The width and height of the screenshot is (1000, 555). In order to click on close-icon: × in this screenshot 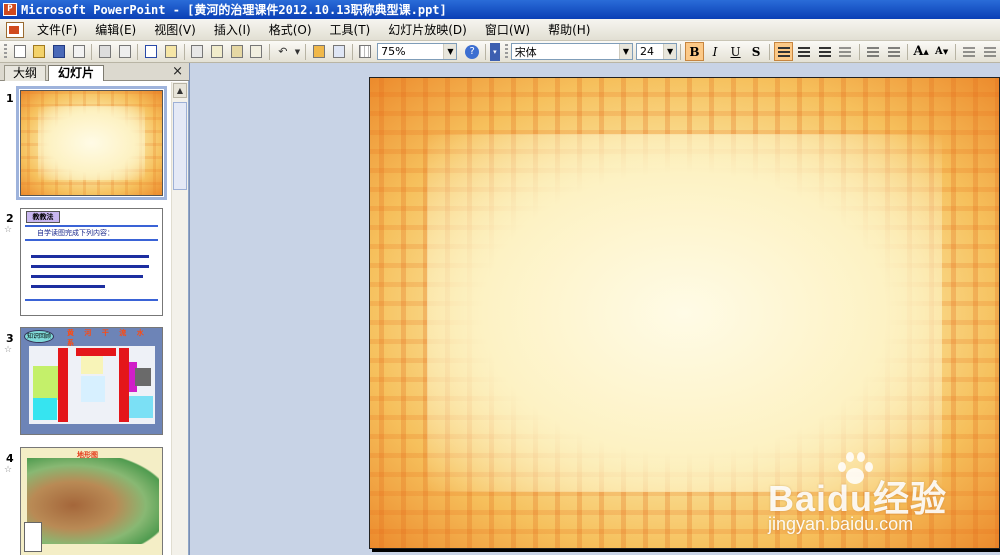, I will do `click(177, 71)`.